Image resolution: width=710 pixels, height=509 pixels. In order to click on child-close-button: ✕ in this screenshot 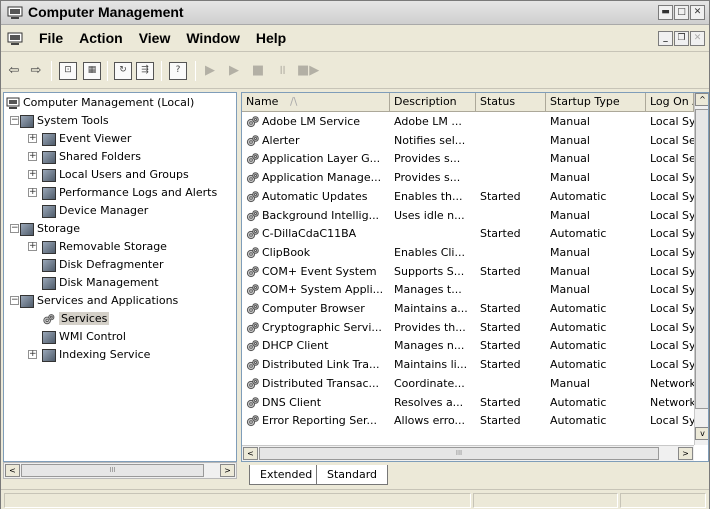, I will do `click(697, 38)`.